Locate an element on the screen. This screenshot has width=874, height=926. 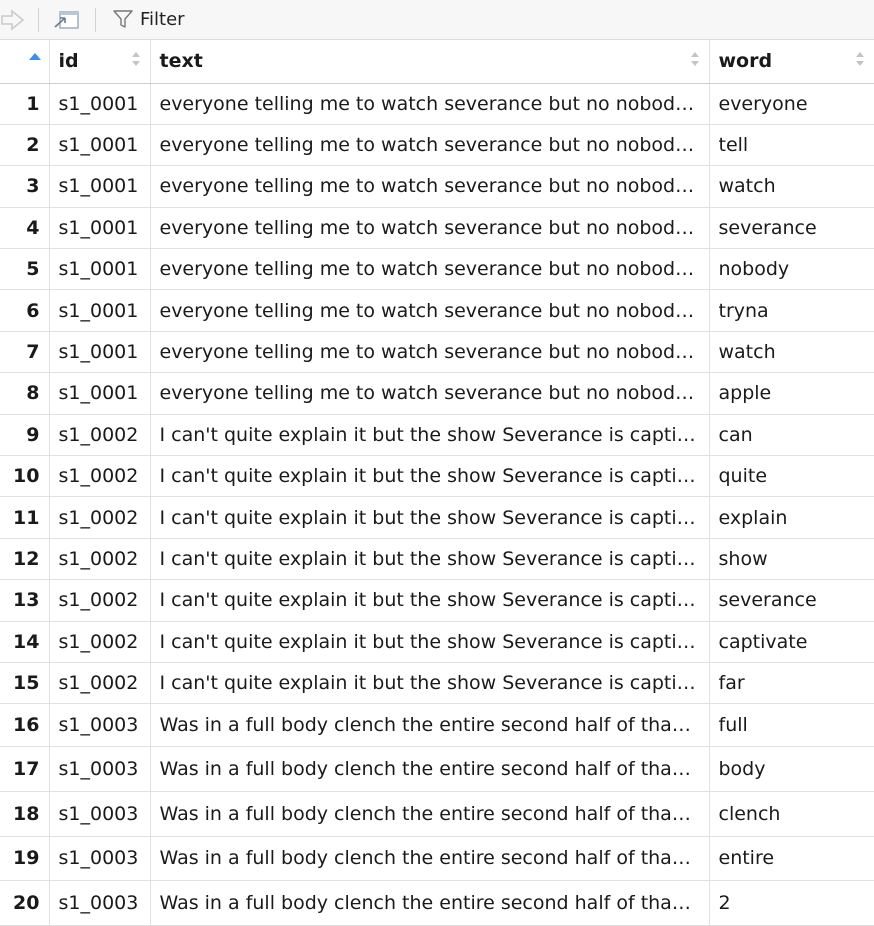
forward-arrow-icon is located at coordinates (13, 20).